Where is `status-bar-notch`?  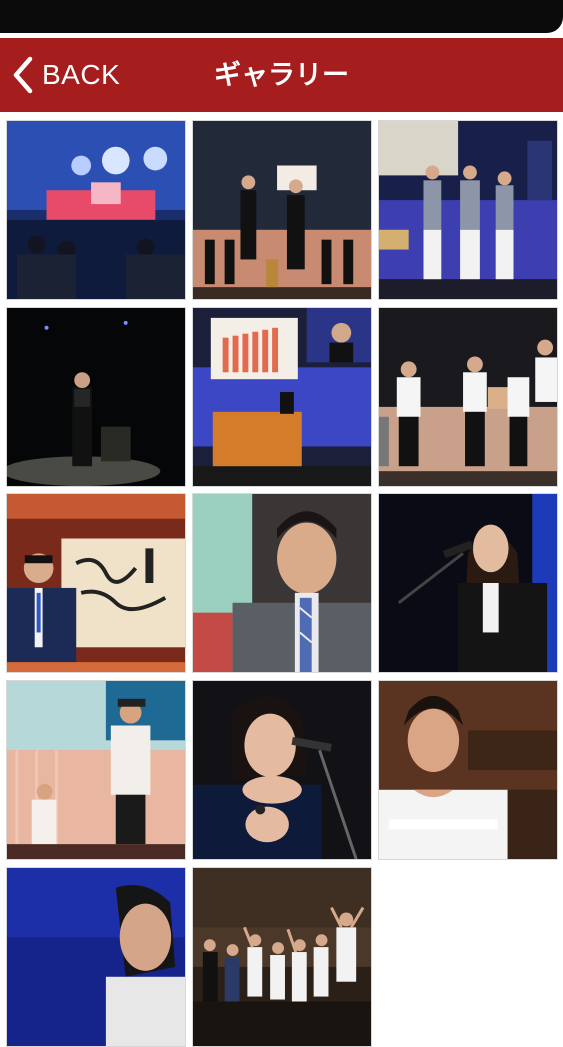 status-bar-notch is located at coordinates (281, 16).